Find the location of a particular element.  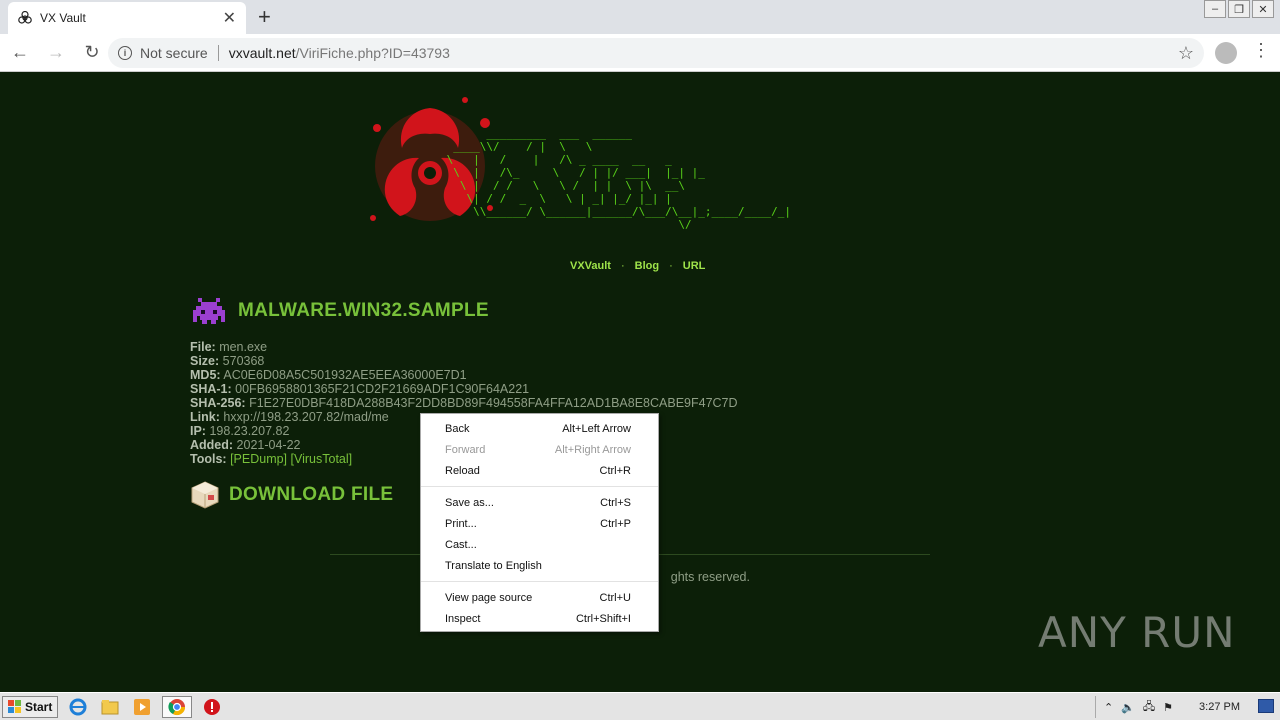

file-explorer-icon is located at coordinates (110, 707).